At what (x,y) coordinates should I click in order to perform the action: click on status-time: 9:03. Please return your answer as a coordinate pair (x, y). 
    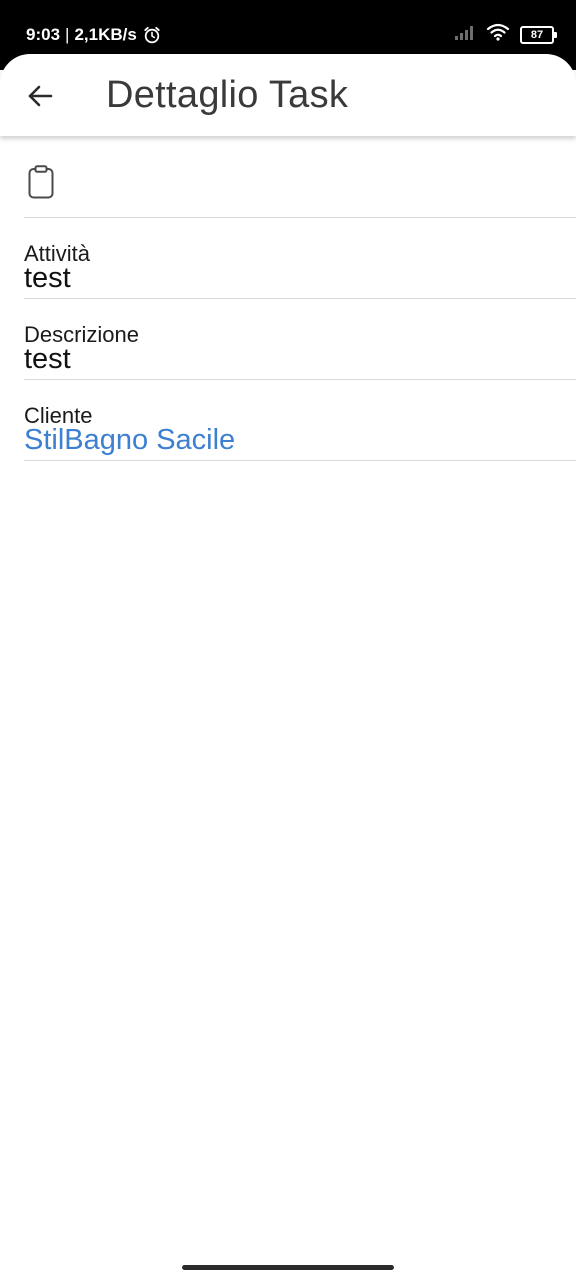
    Looking at the image, I should click on (43, 34).